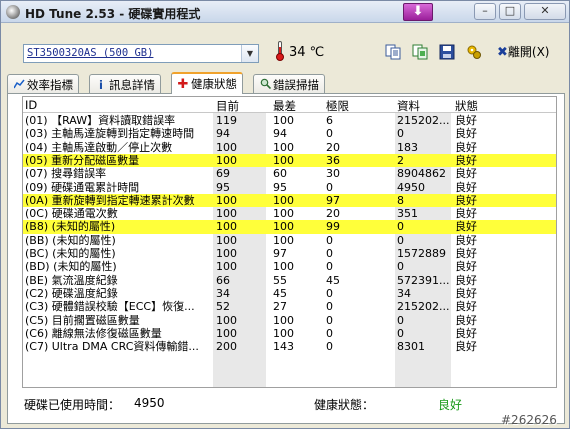  I want to click on attribute-name: (05) 重新分配磁區數量, so click(82, 160).